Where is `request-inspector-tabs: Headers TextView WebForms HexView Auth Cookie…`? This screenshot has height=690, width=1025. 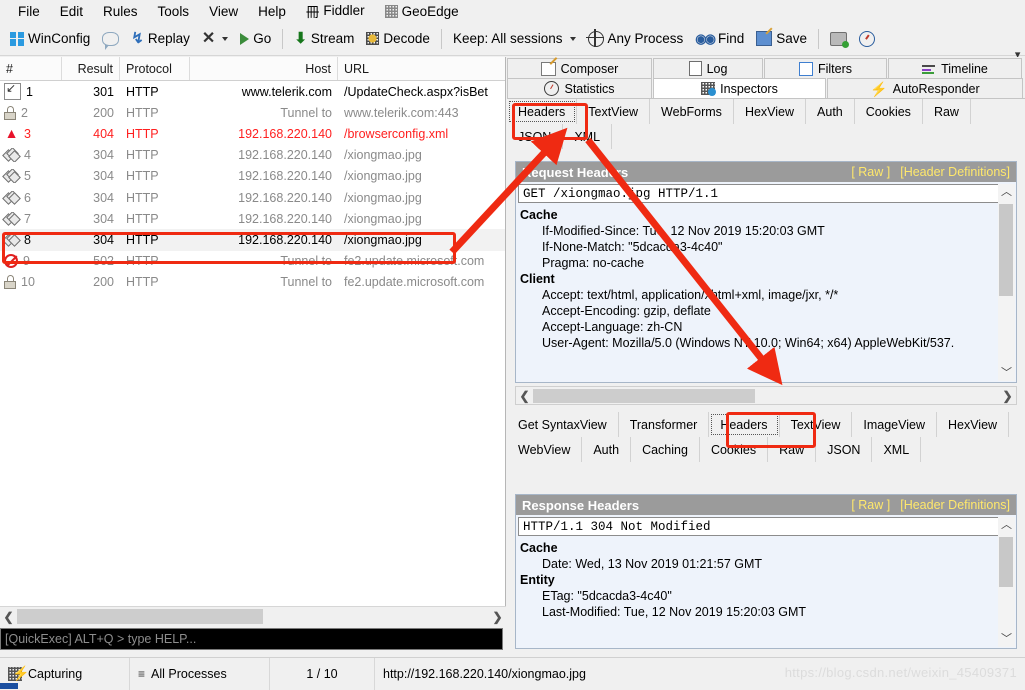
request-inspector-tabs: Headers TextView WebForms HexView Auth Cookie… is located at coordinates (766, 123).